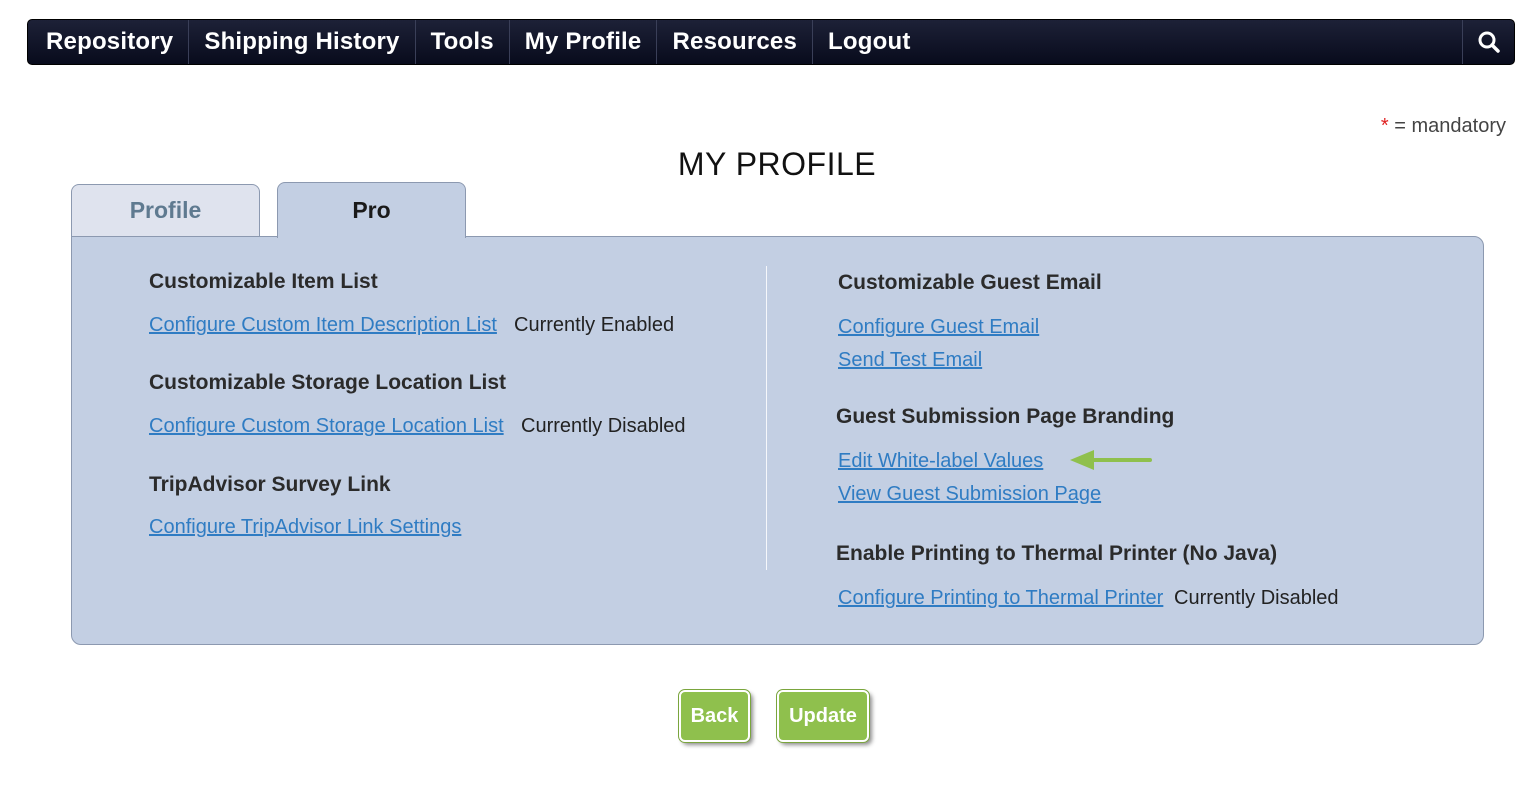 The image size is (1538, 788). What do you see at coordinates (823, 716) in the screenshot?
I see `update-button: Update` at bounding box center [823, 716].